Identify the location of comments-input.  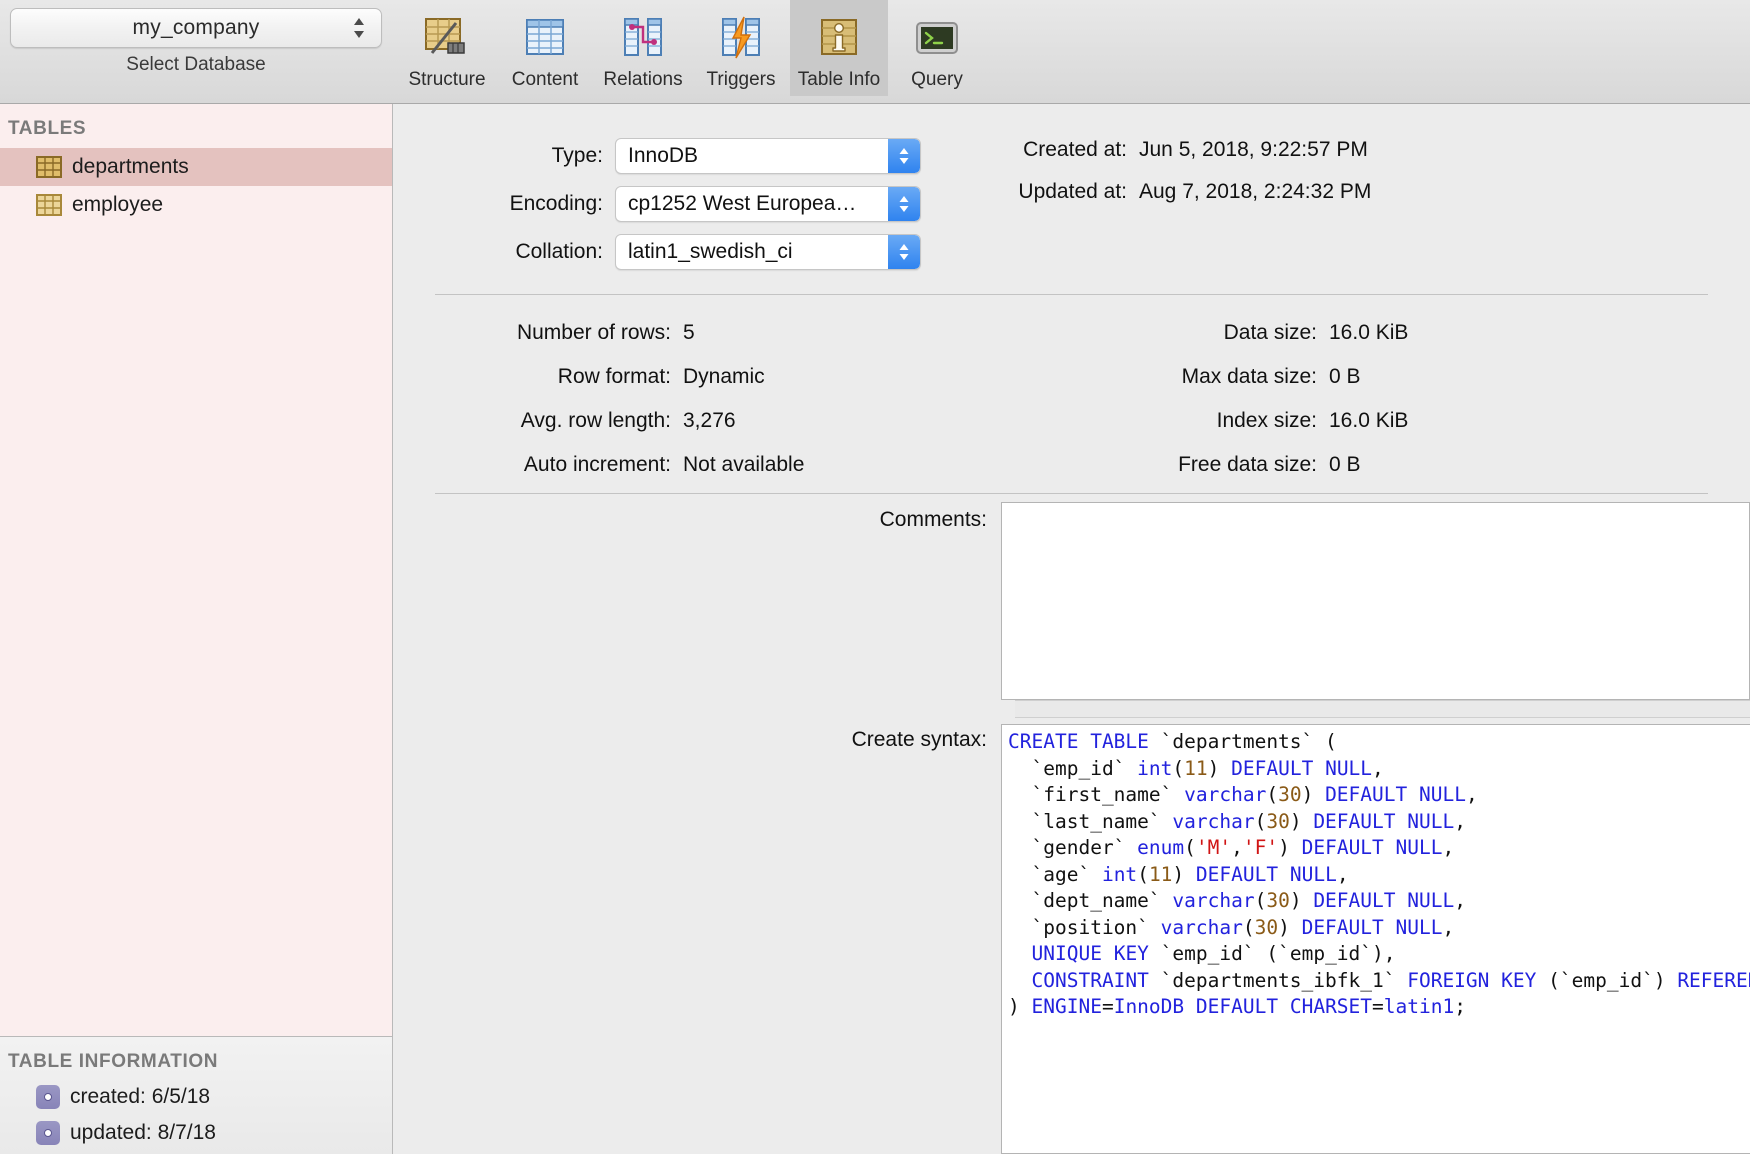
(1375, 601).